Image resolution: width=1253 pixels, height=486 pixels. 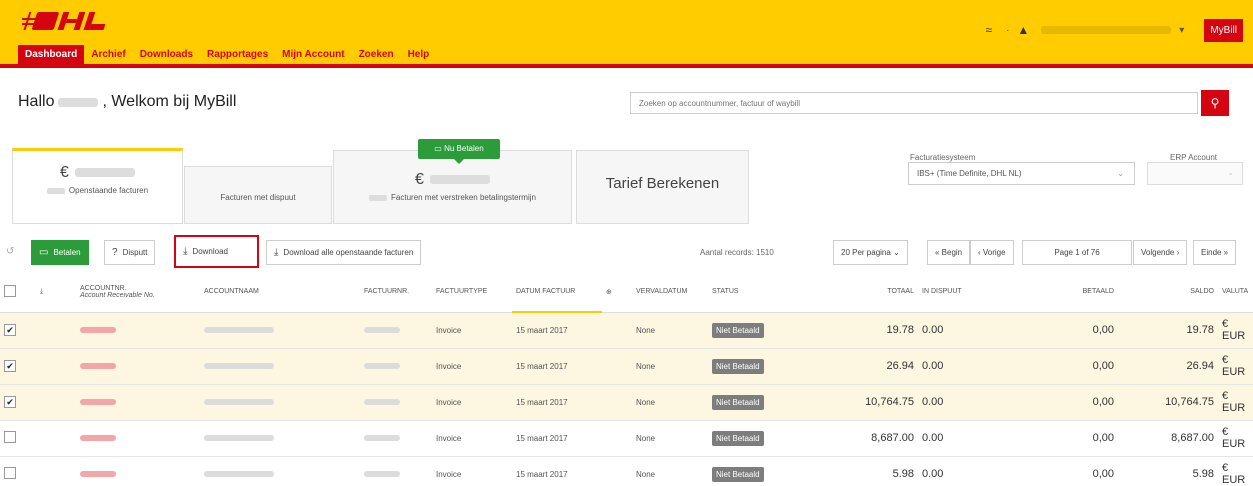 I want to click on status-cell: Niet Betaald, so click(x=773, y=402).